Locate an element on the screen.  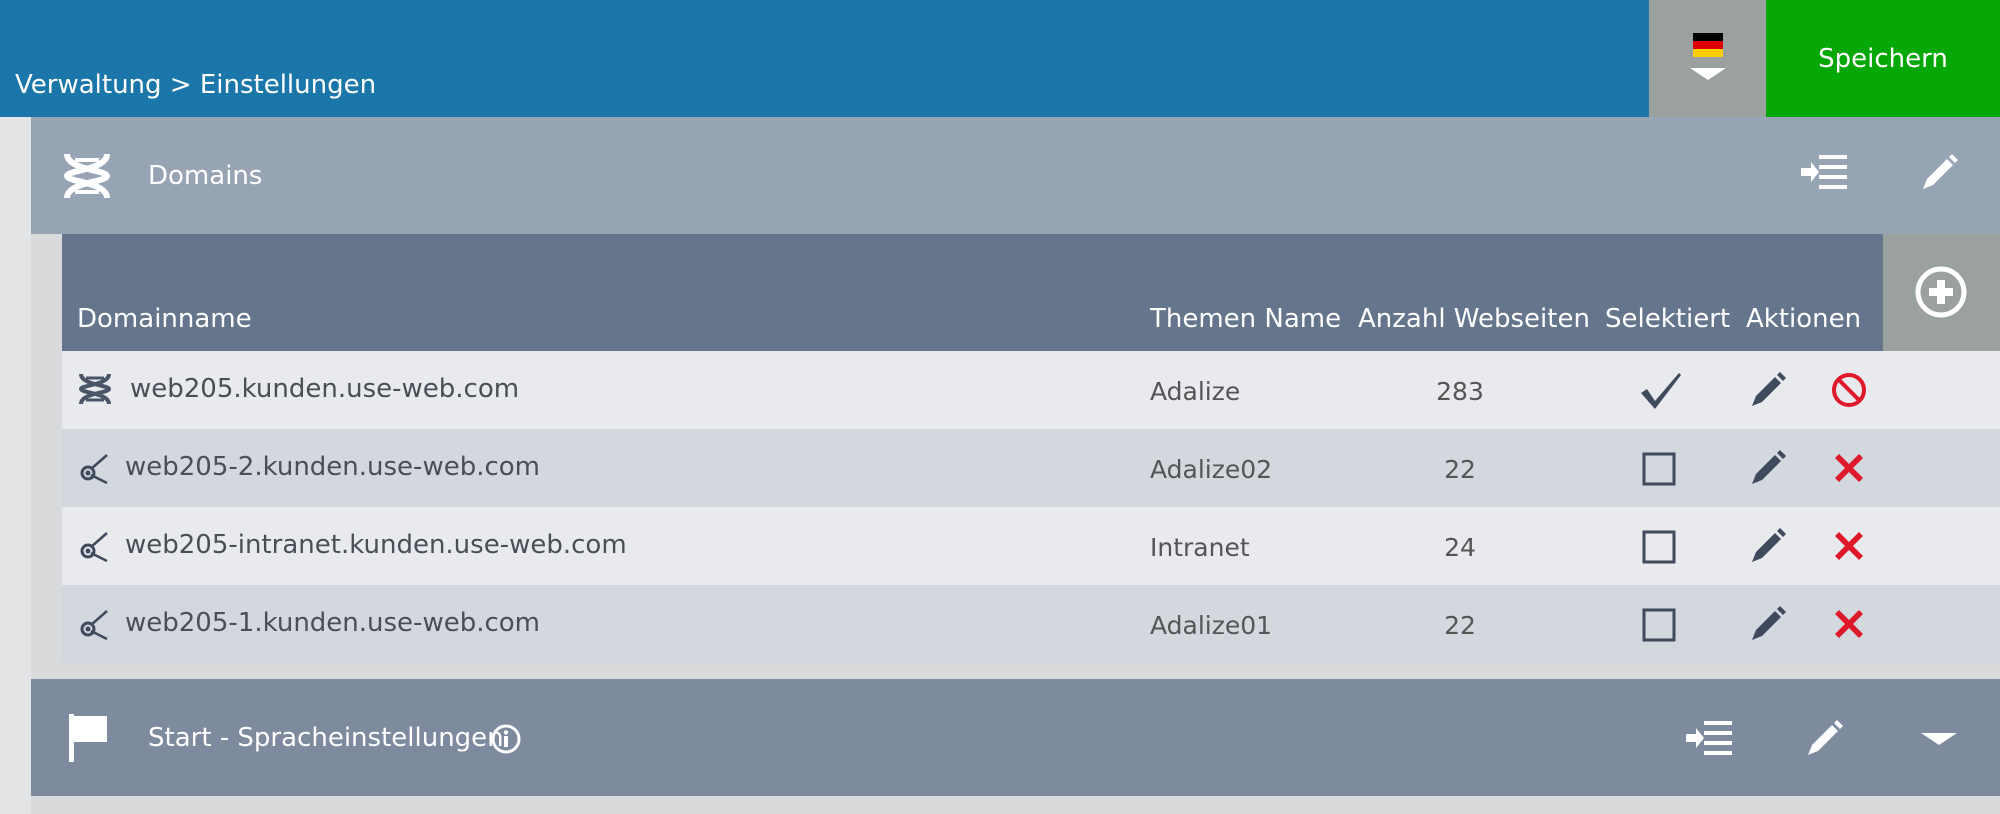
theme-name: Adalize01 is located at coordinates (1211, 625).